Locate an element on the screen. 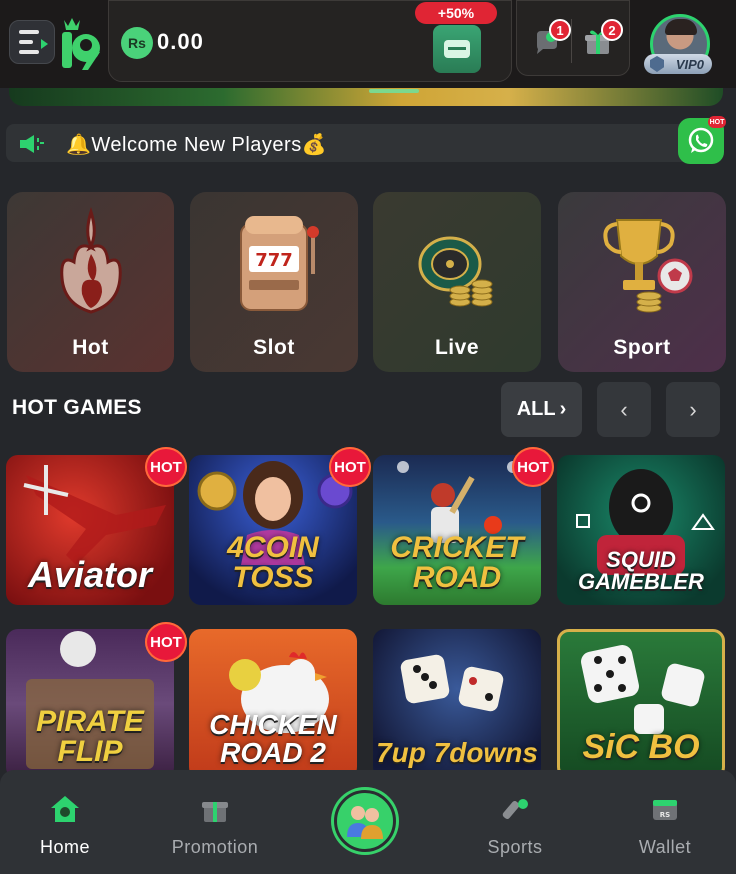 This screenshot has height=874, width=736. wallet-card-icon is located at coordinates (457, 49).